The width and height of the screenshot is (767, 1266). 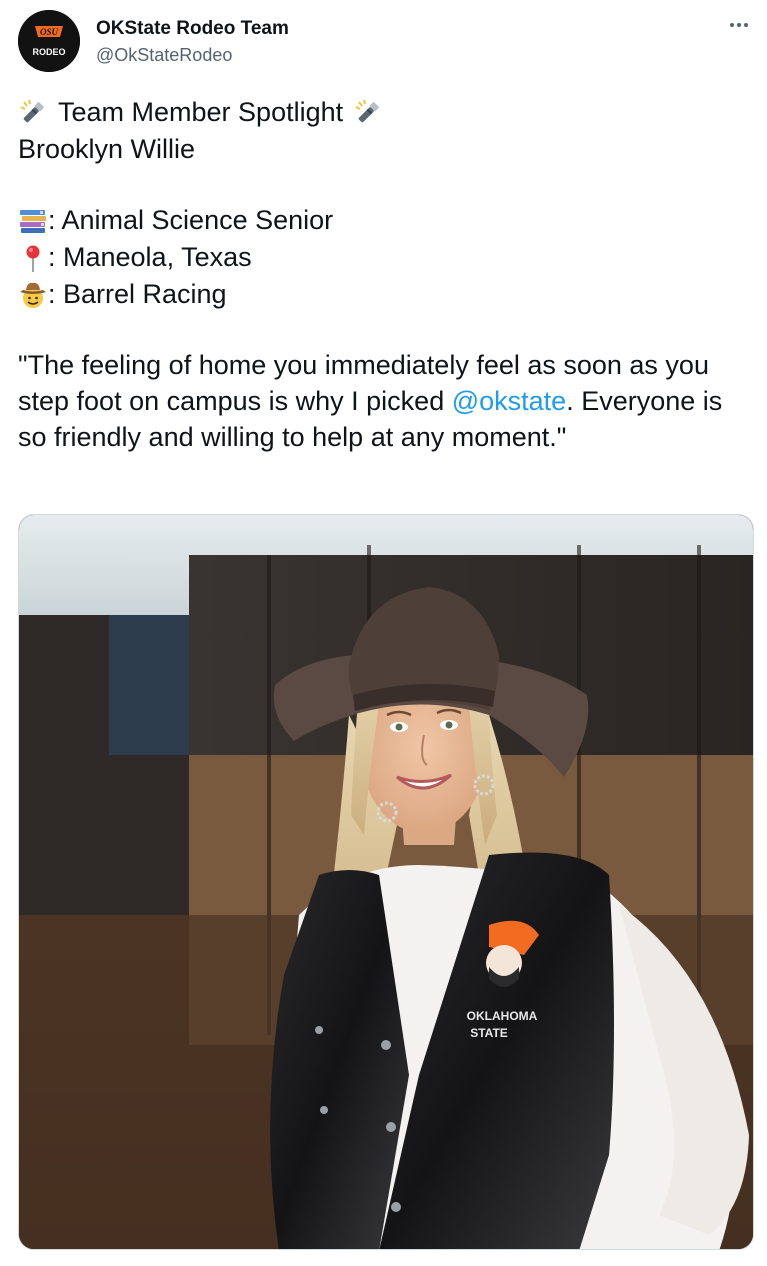 What do you see at coordinates (489, 1033) in the screenshot?
I see `vest-text: STATE` at bounding box center [489, 1033].